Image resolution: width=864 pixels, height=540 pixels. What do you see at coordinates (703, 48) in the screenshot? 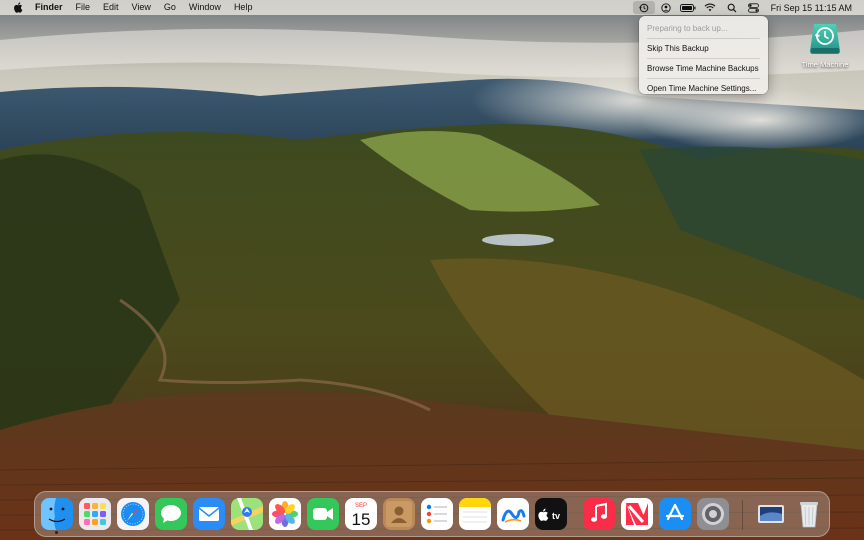
I see `skip-backup-menu-item: Skip This Backup` at bounding box center [703, 48].